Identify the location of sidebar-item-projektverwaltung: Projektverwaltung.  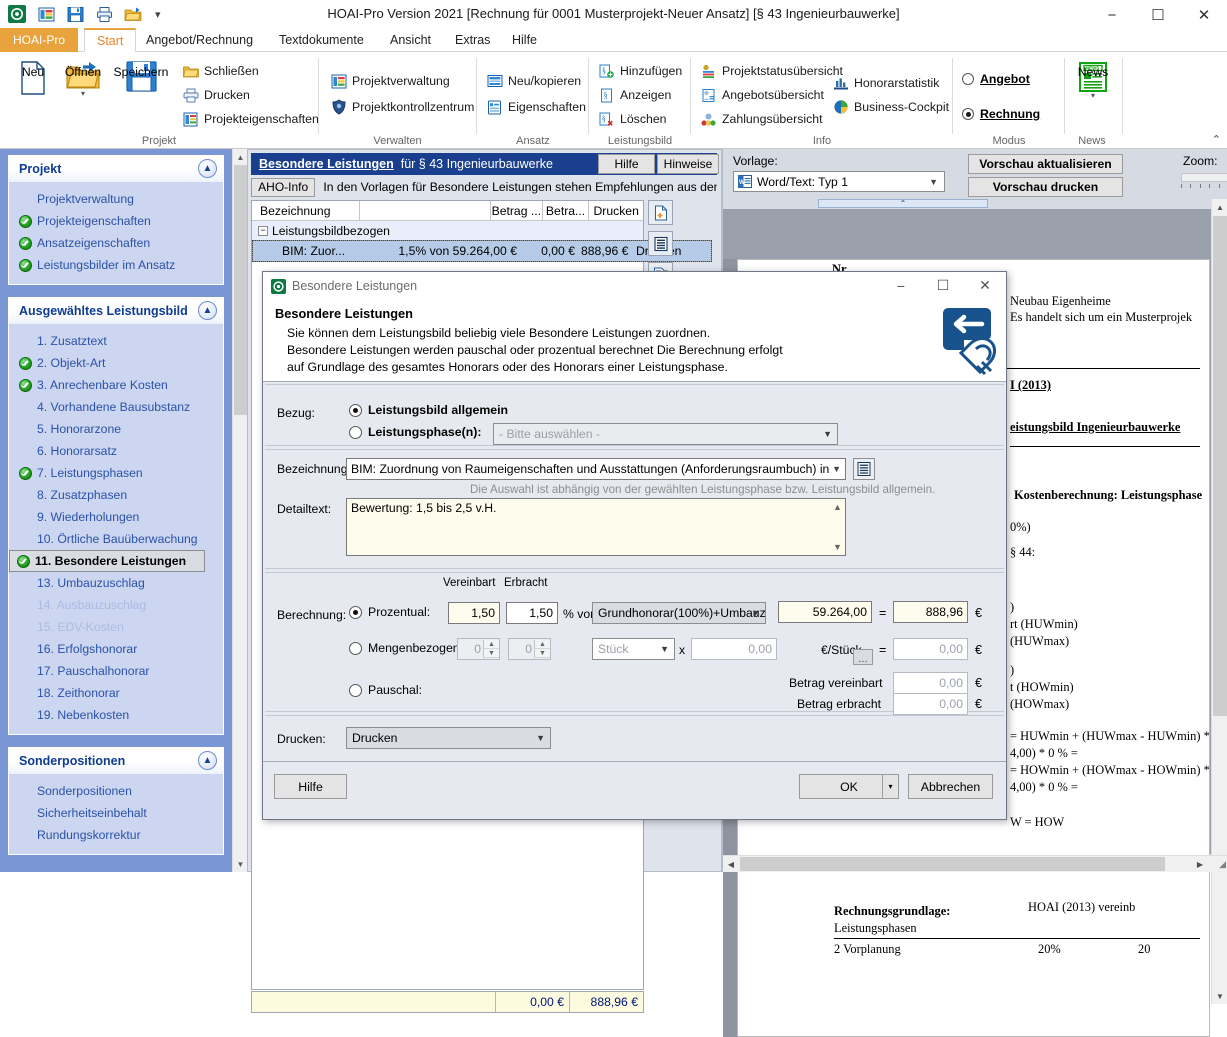
(116, 199).